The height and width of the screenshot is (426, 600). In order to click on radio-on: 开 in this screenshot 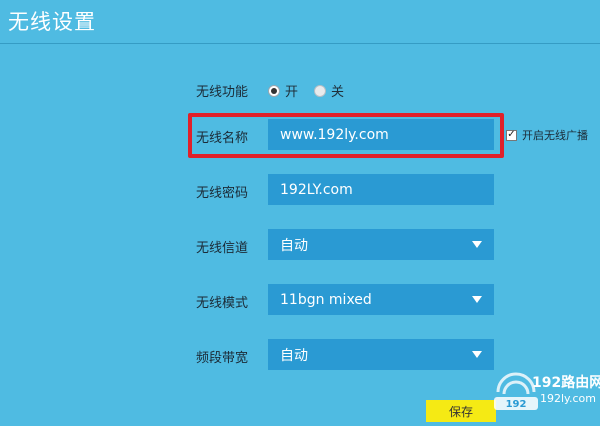, I will do `click(283, 90)`.